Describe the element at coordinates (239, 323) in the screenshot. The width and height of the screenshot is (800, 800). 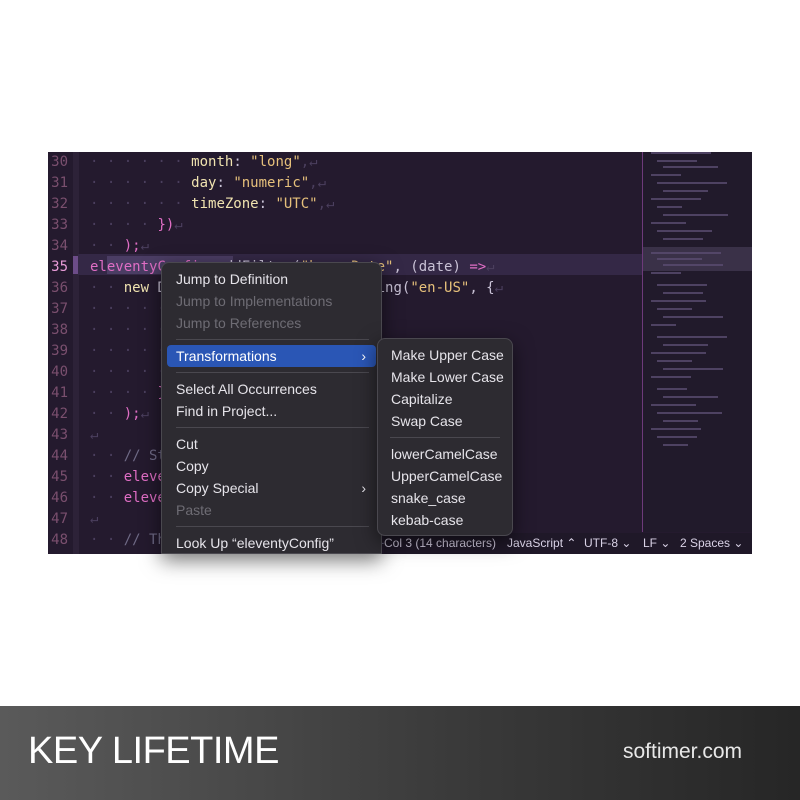
I see `menu-item-jump-references: Jump to References` at that location.